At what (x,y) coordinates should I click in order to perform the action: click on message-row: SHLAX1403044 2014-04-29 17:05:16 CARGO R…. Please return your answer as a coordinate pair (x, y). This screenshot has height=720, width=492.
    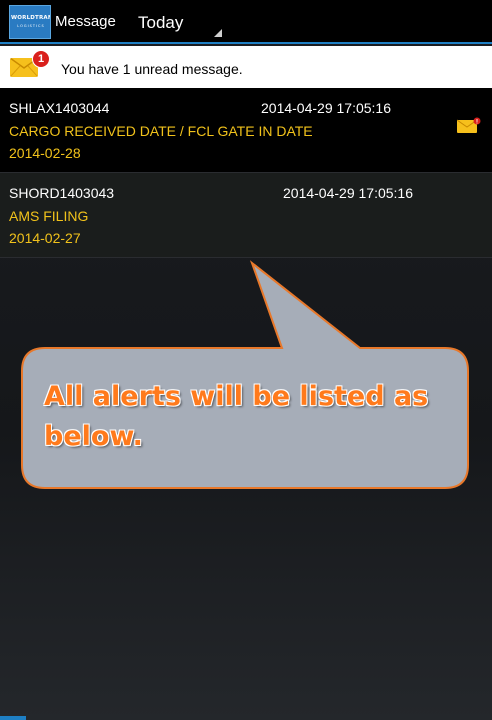
    Looking at the image, I should click on (246, 130).